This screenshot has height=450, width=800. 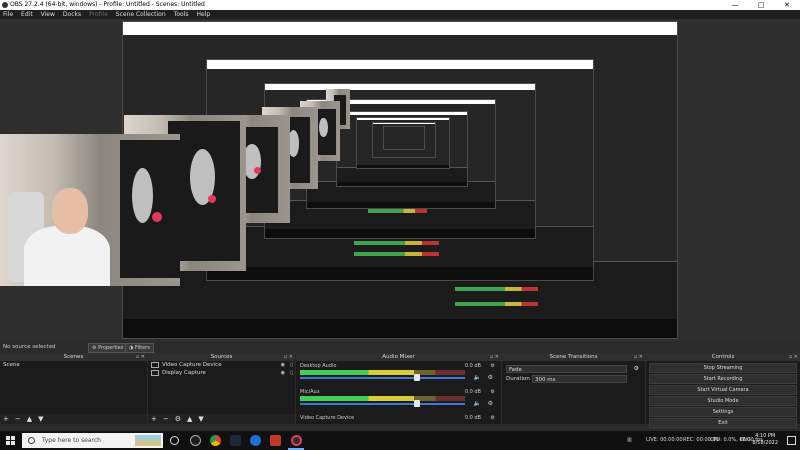 I want to click on notification-icon, so click(x=791, y=440).